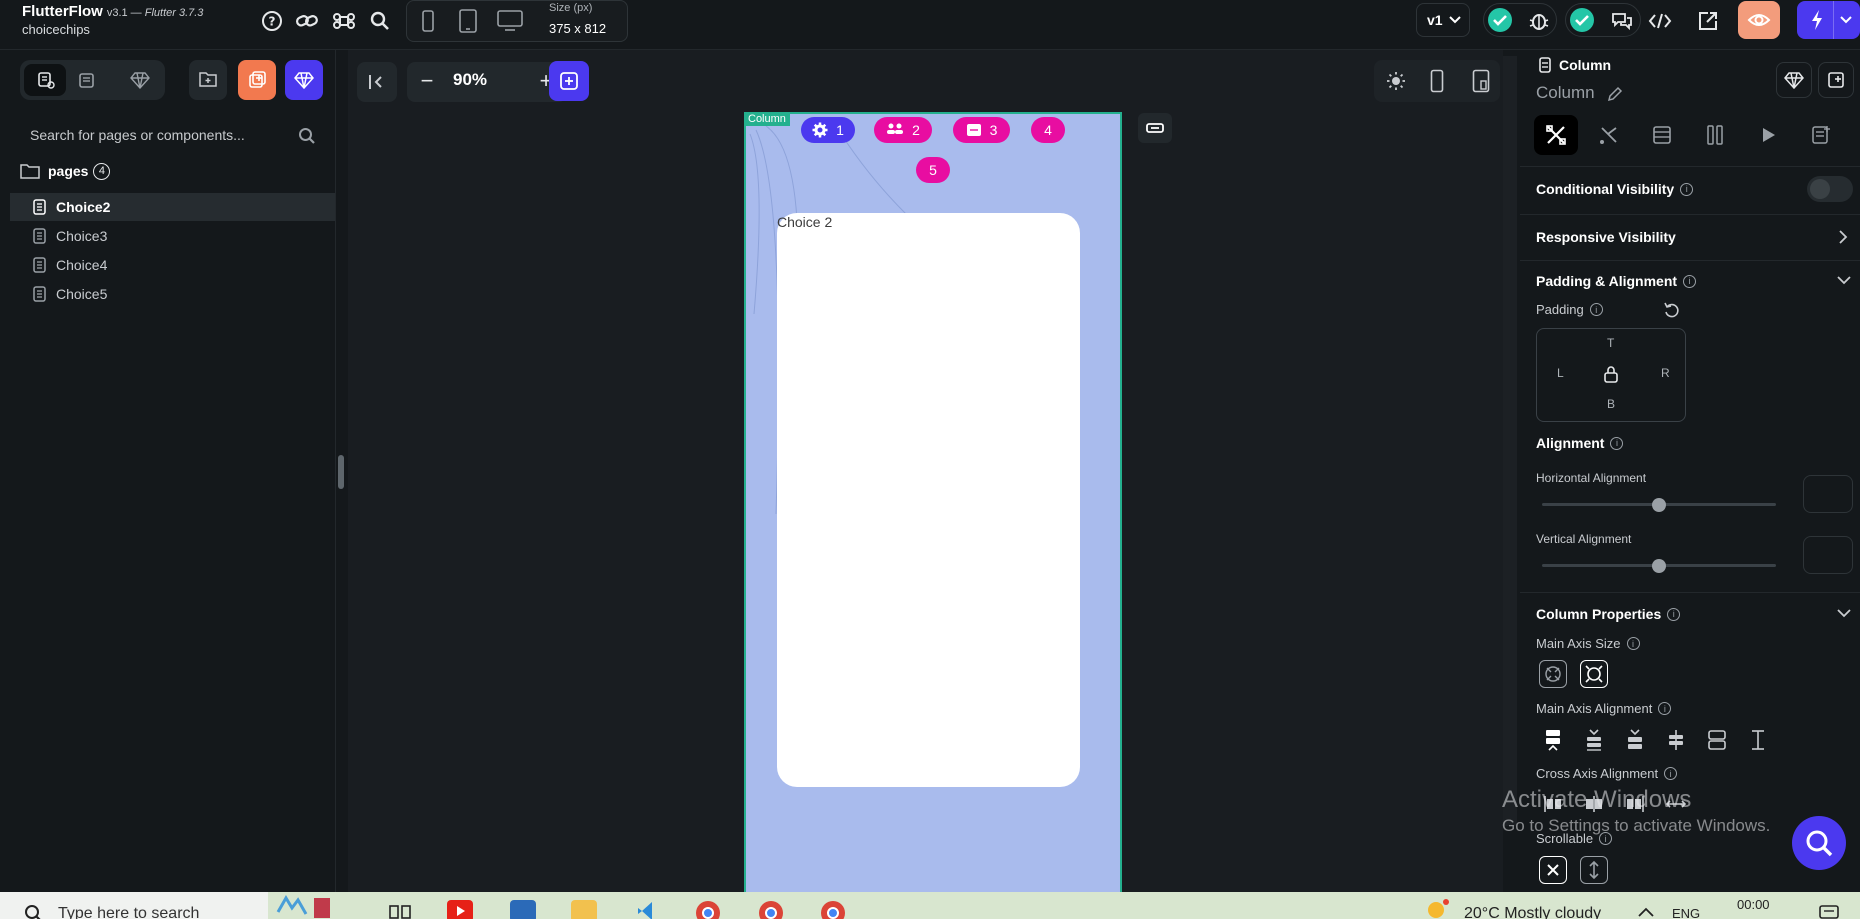 The width and height of the screenshot is (1860, 919). I want to click on desktop-device-icon, so click(510, 21).